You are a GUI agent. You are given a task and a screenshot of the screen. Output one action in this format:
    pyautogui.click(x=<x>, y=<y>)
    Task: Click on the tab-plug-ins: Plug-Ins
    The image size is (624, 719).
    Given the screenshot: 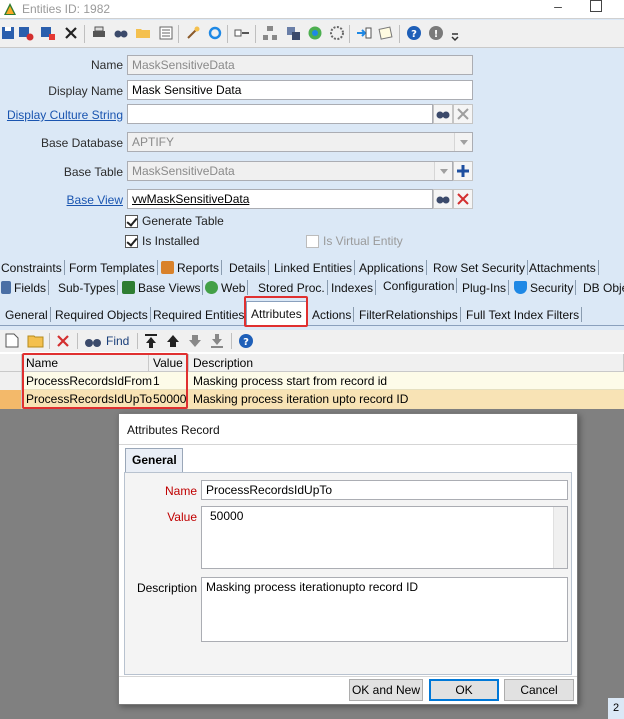 What is the action you would take?
    pyautogui.click(x=486, y=288)
    